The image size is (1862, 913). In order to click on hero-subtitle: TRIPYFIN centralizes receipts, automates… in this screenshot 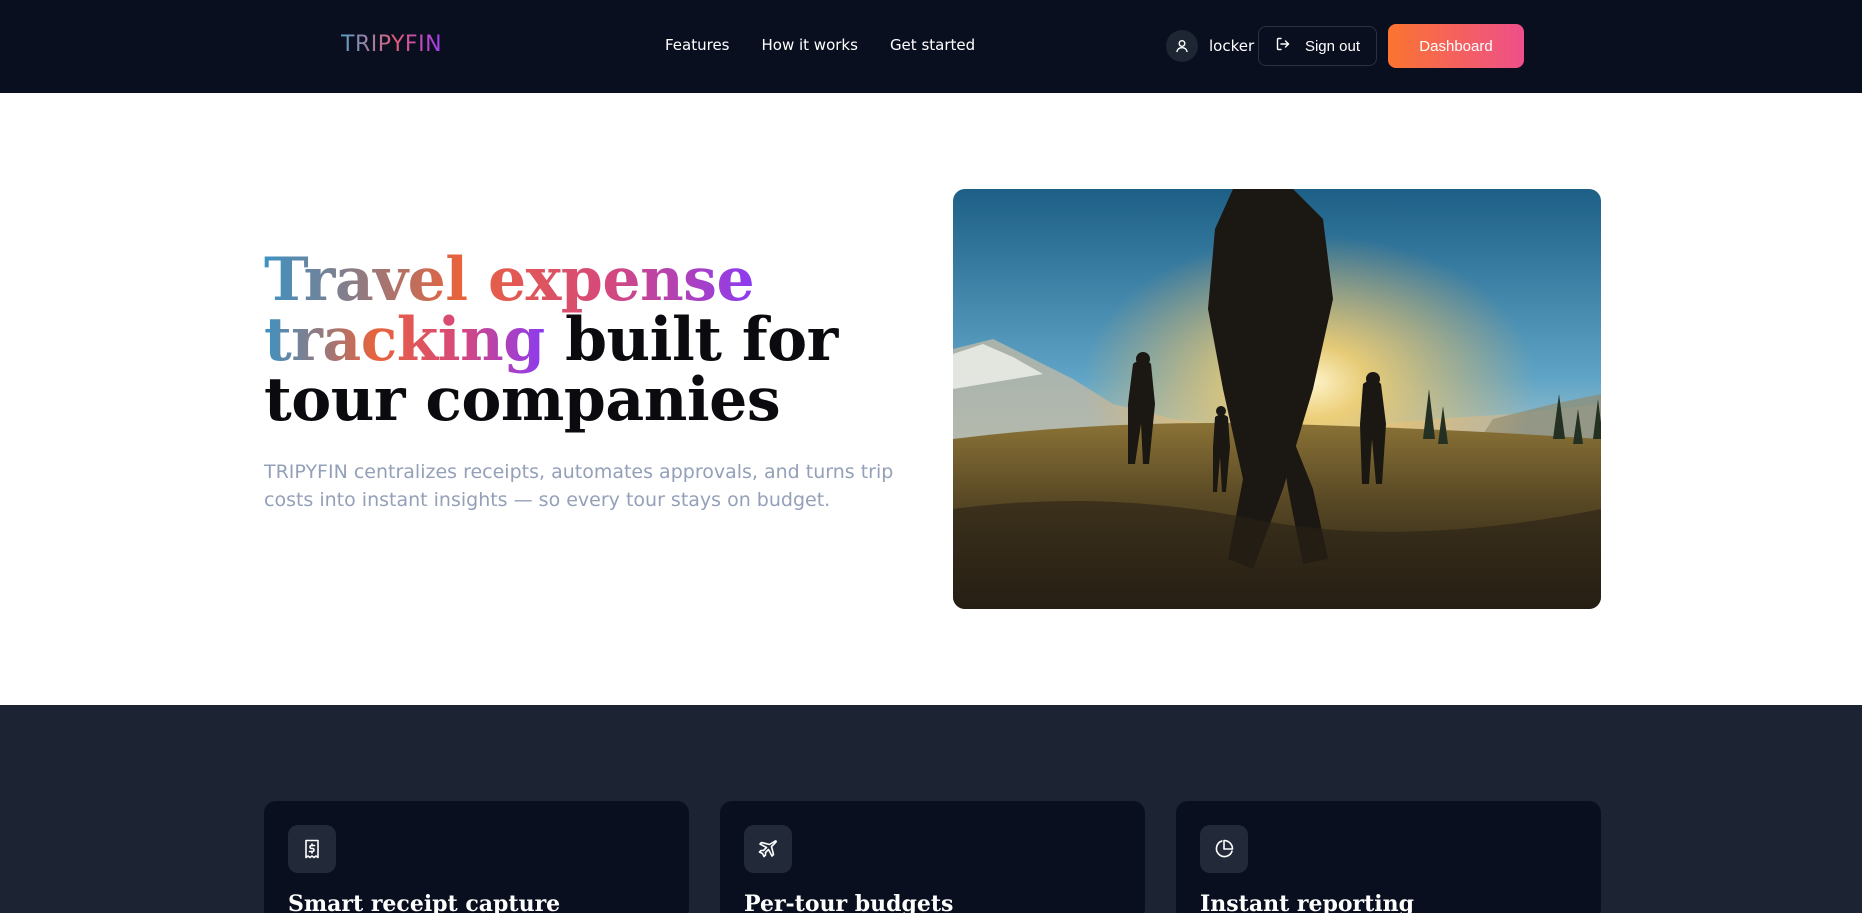, I will do `click(579, 486)`.